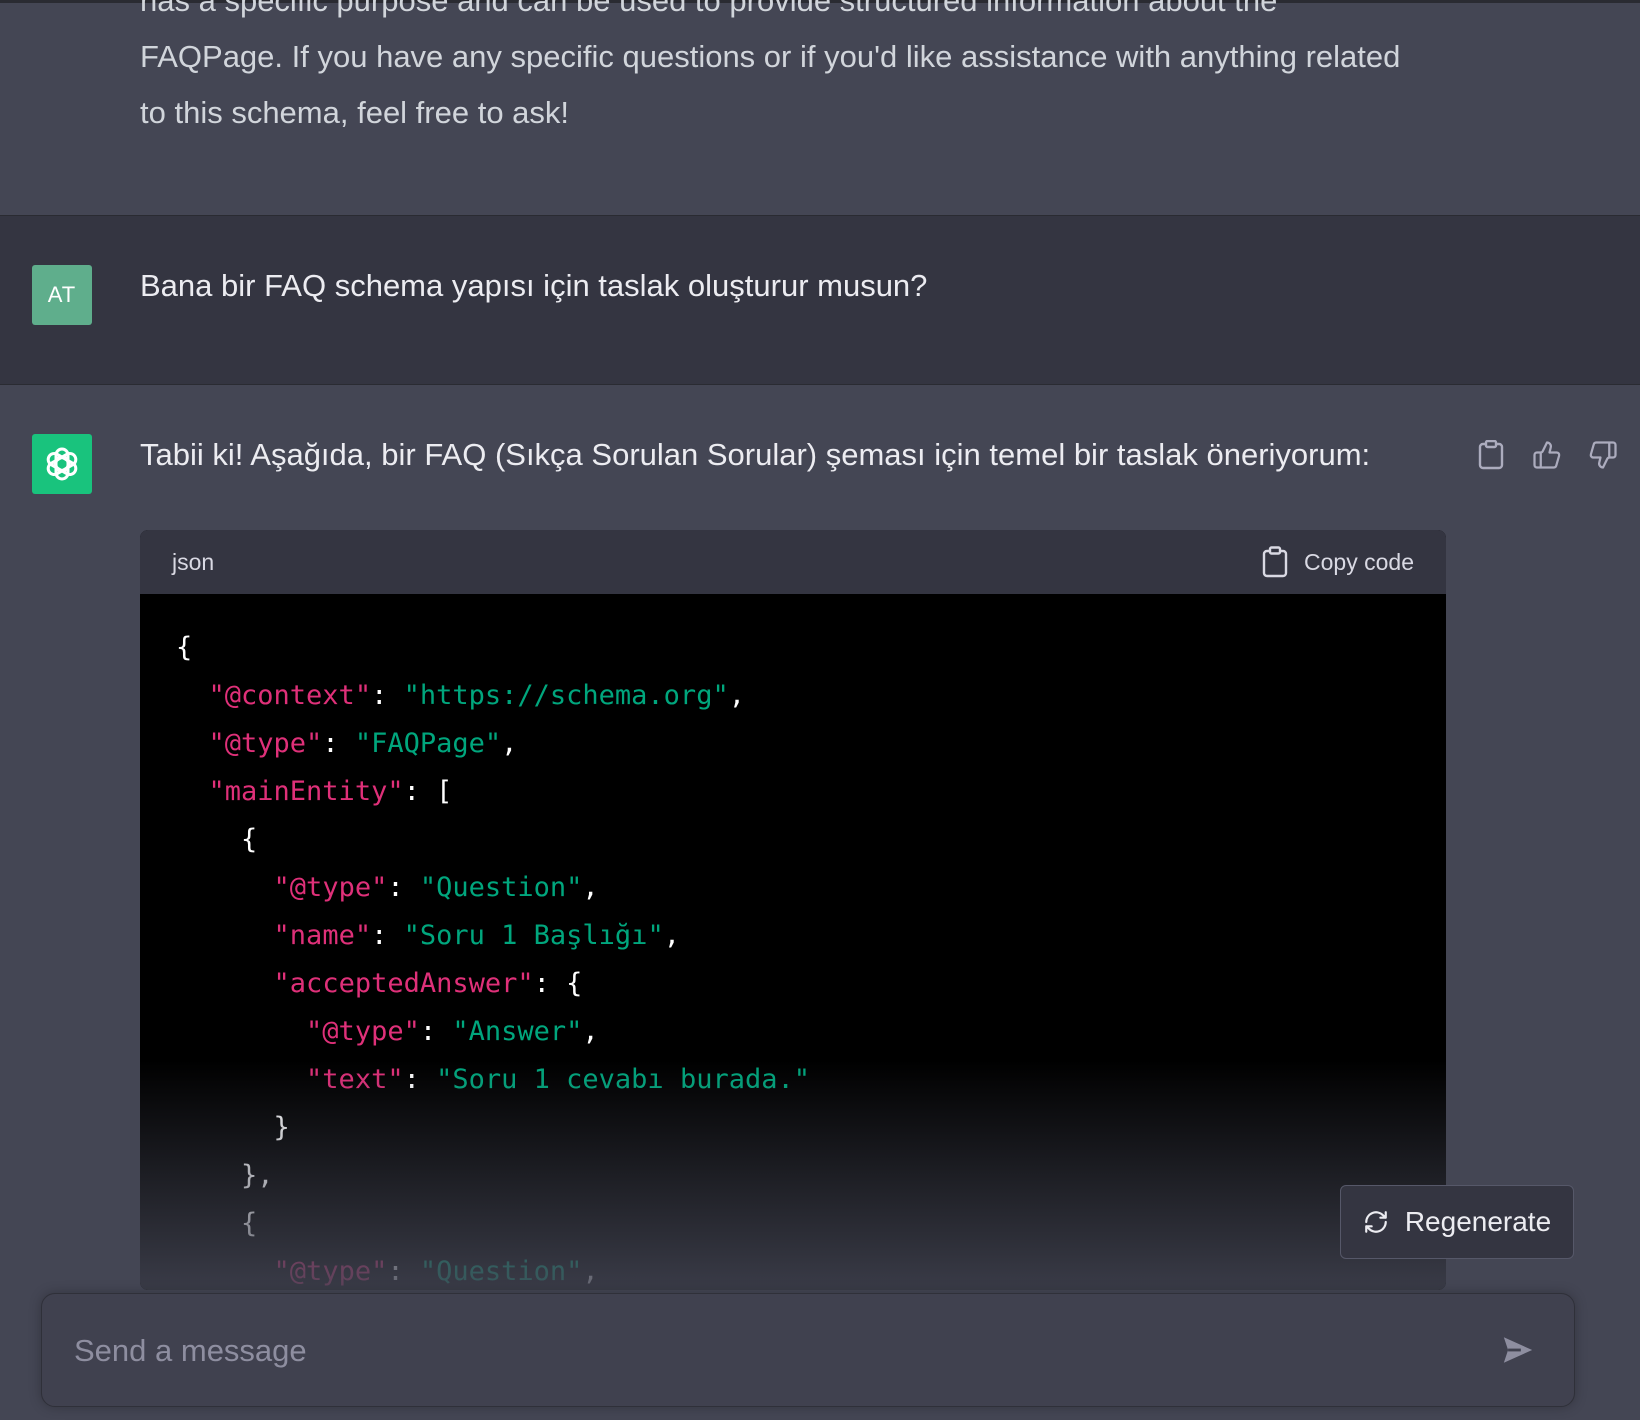  What do you see at coordinates (1375, 1222) in the screenshot?
I see `refresh-icon` at bounding box center [1375, 1222].